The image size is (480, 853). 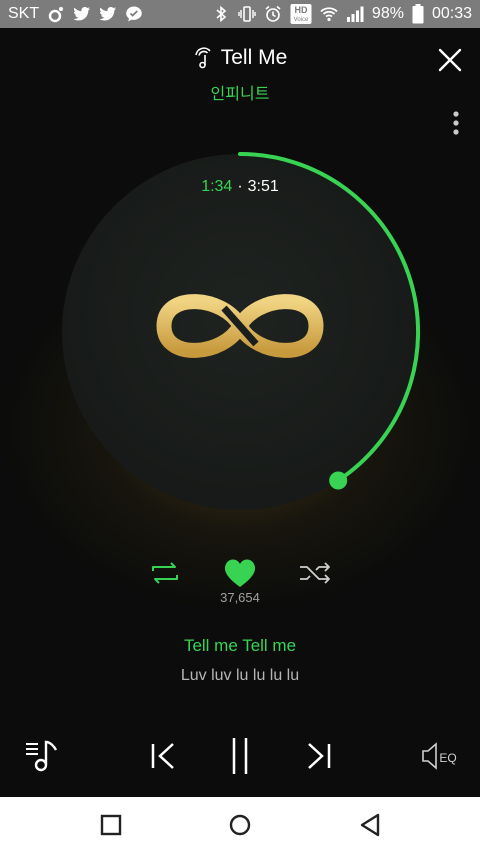 What do you see at coordinates (240, 676) in the screenshot?
I see `lyrics-next-line: Luv luv lu lu lu lu` at bounding box center [240, 676].